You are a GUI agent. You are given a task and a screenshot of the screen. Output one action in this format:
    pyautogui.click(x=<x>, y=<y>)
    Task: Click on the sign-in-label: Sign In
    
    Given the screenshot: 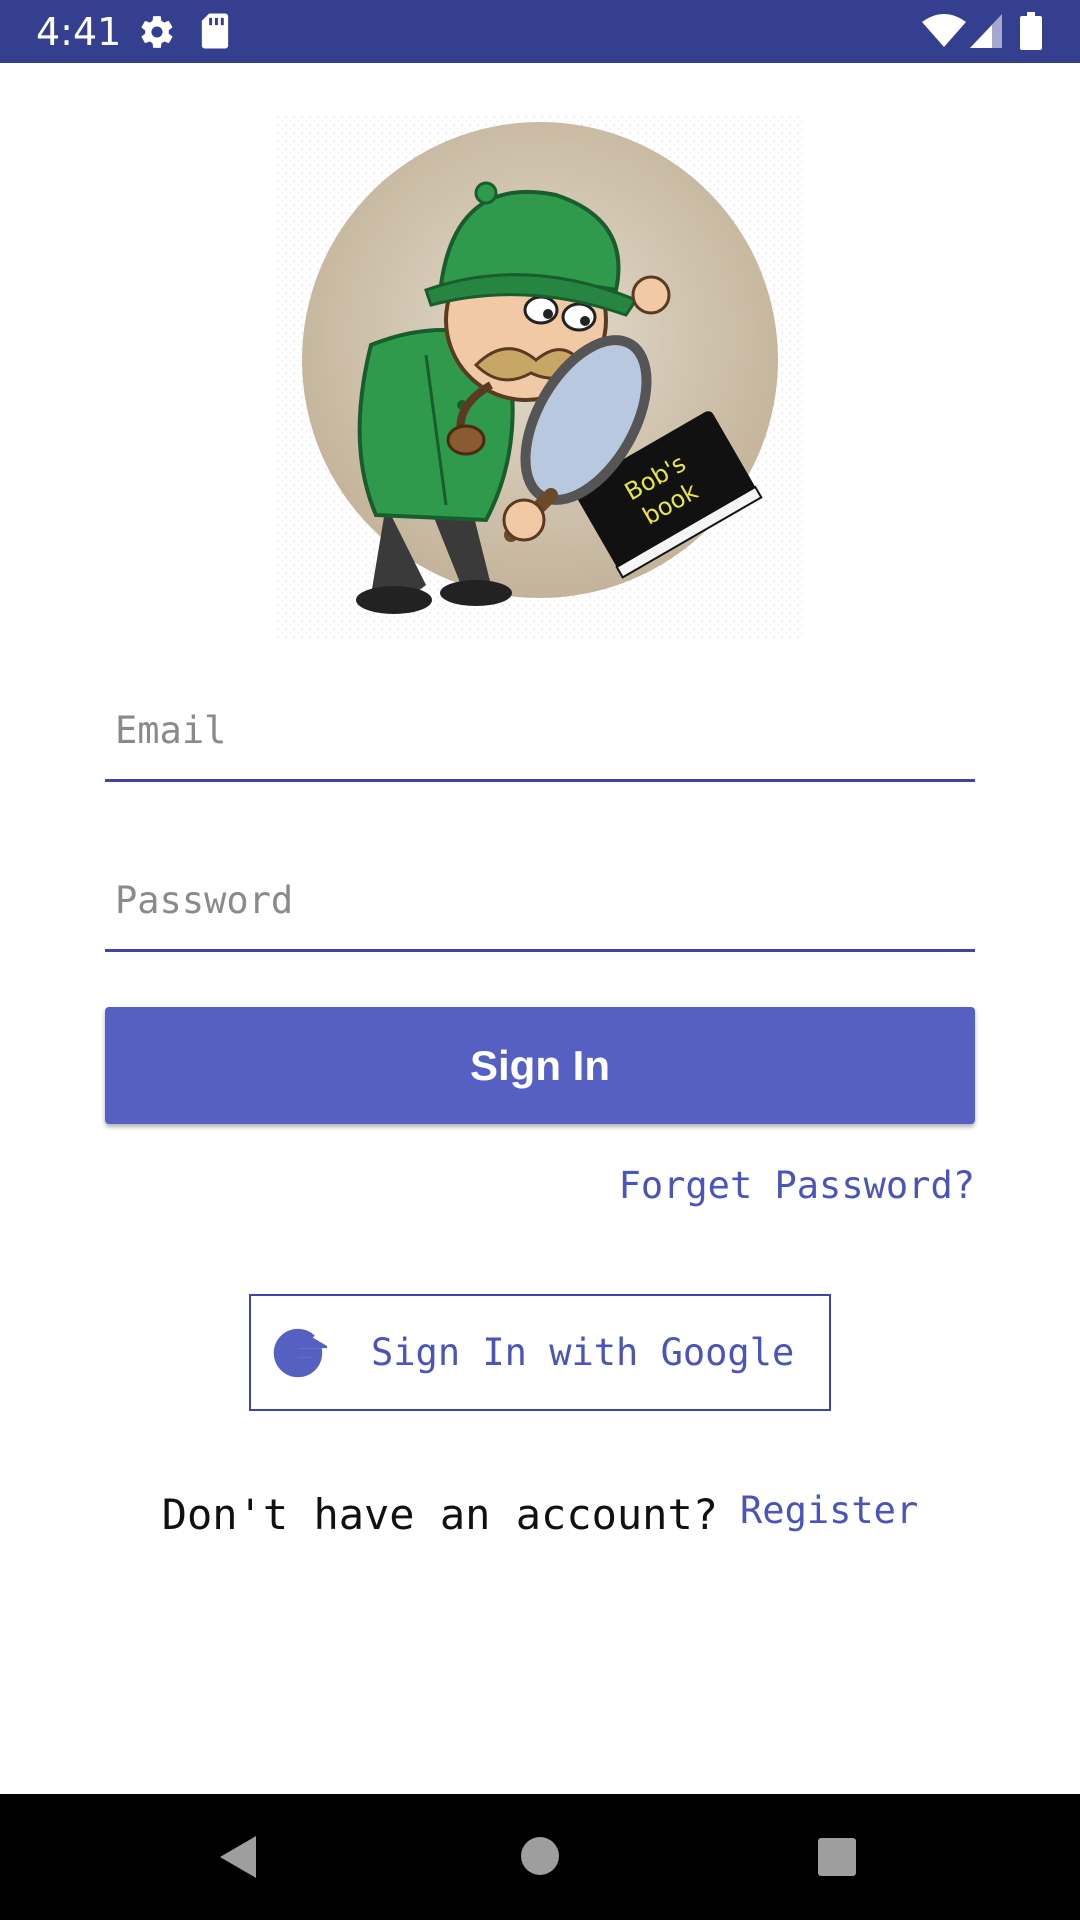 What is the action you would take?
    pyautogui.click(x=540, y=1065)
    